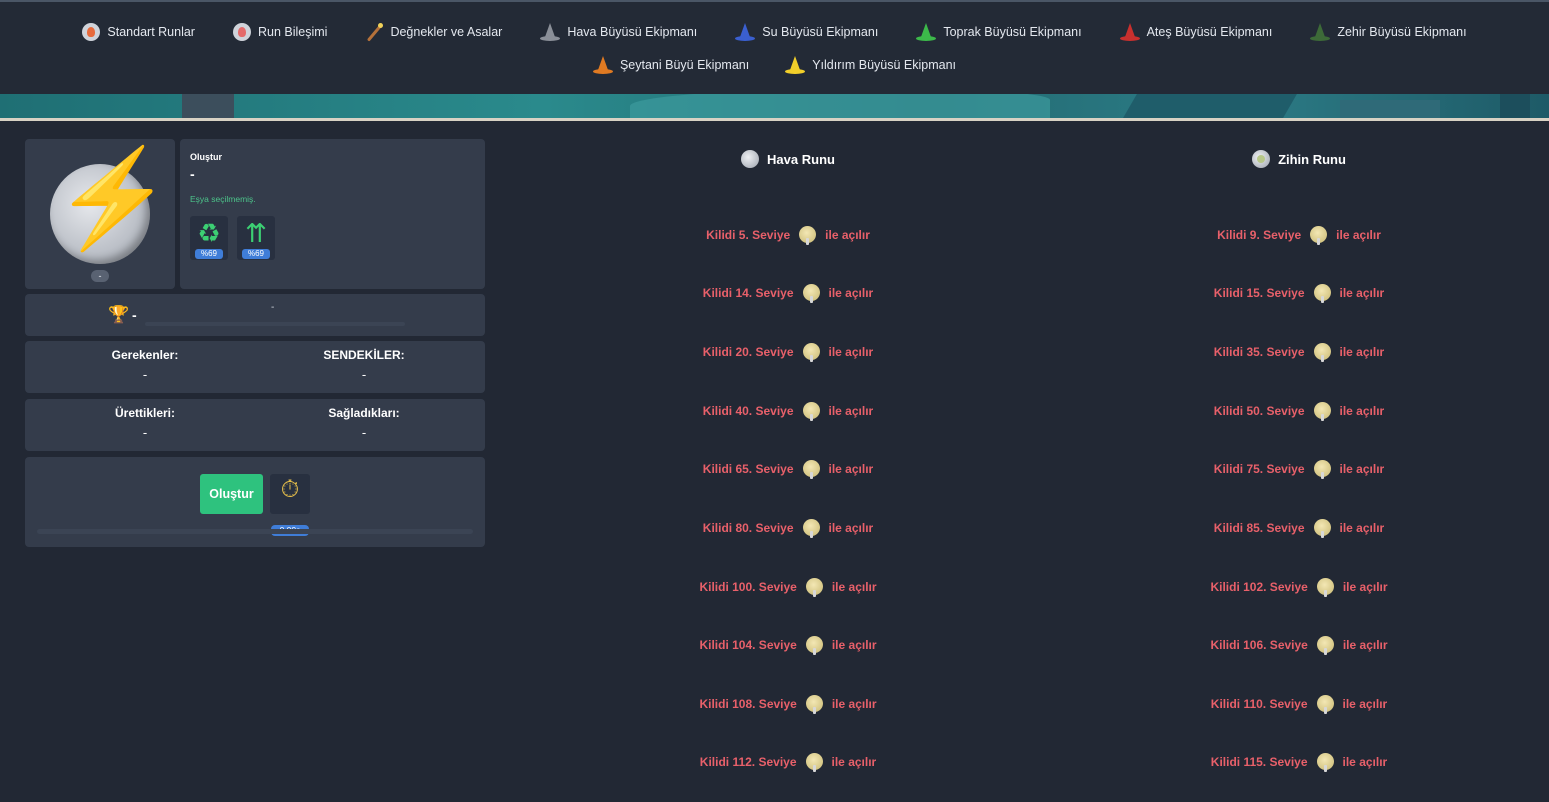 The image size is (1549, 802). What do you see at coordinates (671, 65) in the screenshot?
I see `nav-item-row2-0: Şeytani Büyü Ekipmanı` at bounding box center [671, 65].